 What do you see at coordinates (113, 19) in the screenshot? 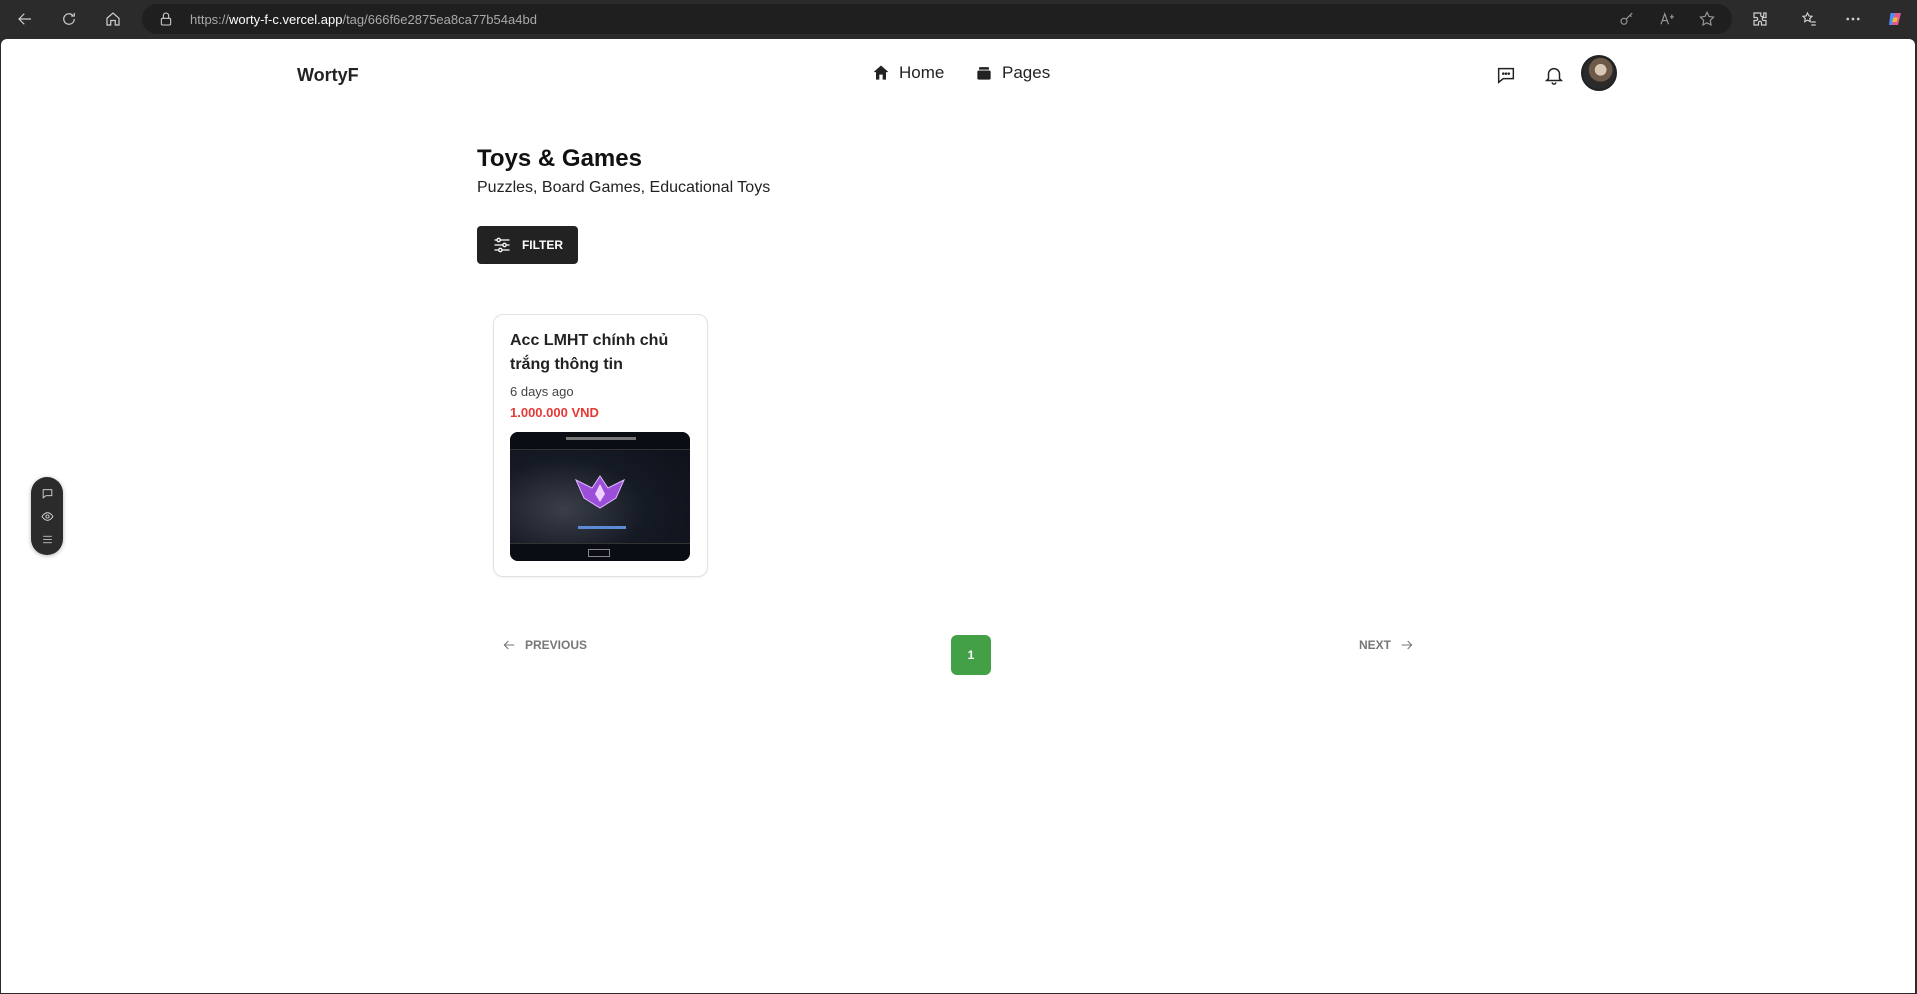
I see `home-browser-icon` at bounding box center [113, 19].